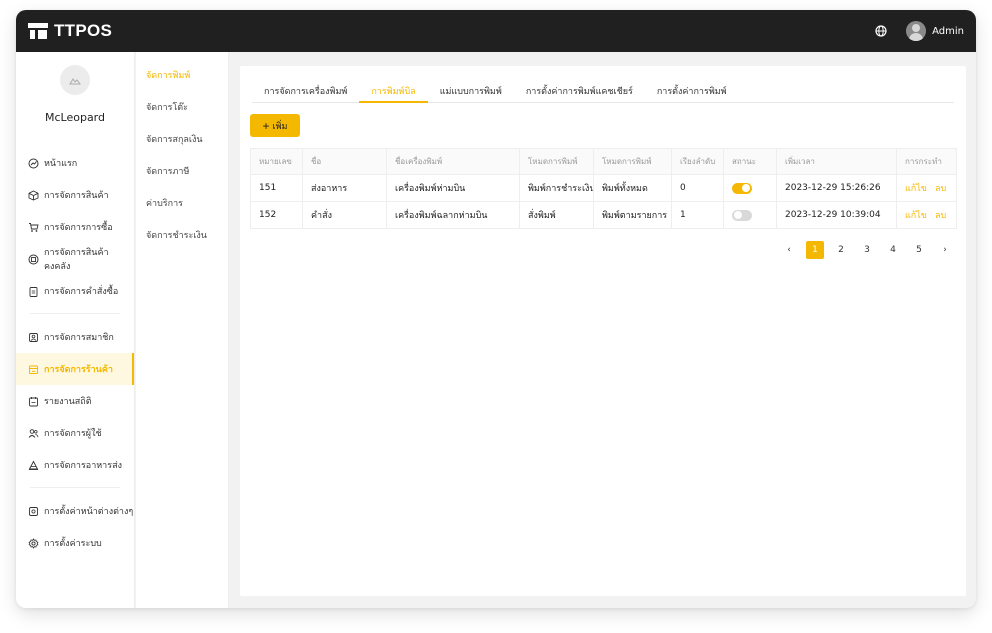 The image size is (992, 633). What do you see at coordinates (89, 512) in the screenshot?
I see `sidebar-item-label: การตั้งค่าหน้าต่างต่างๆ` at bounding box center [89, 512].